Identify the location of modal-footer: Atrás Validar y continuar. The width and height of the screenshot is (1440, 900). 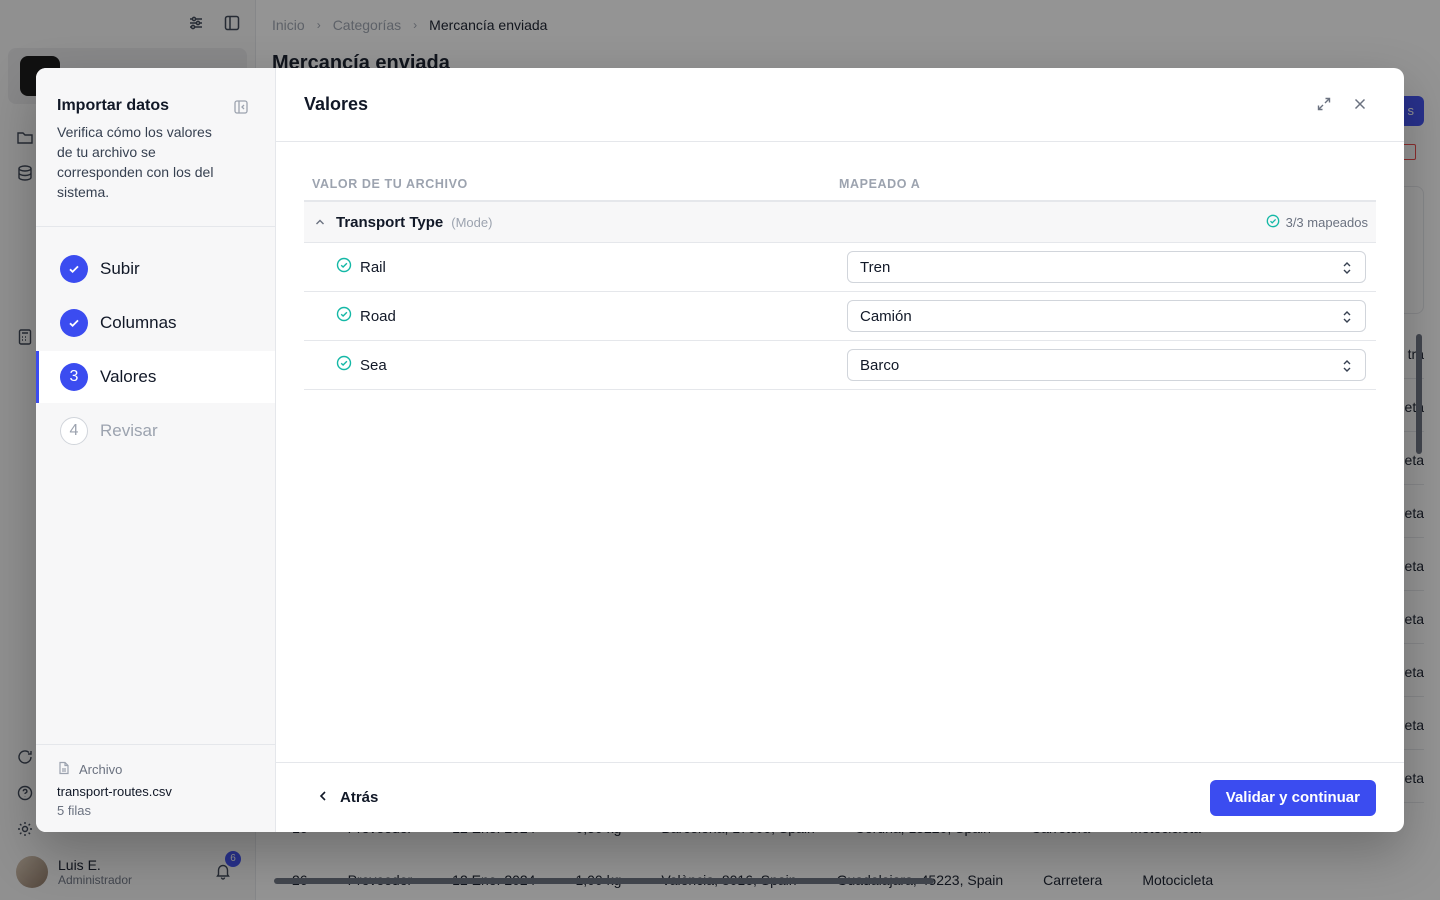
(840, 797).